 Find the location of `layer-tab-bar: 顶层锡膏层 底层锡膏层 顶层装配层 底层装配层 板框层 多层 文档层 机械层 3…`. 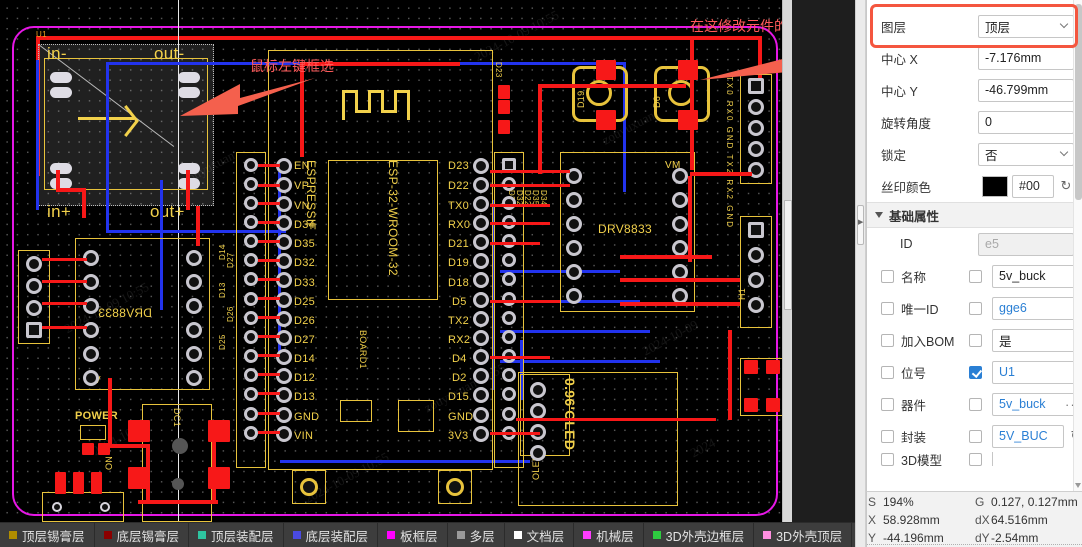

layer-tab-bar: 顶层锡膏层 底层锡膏层 顶层装配层 底层装配层 板框层 多层 文档层 机械层 3… is located at coordinates (441, 534).